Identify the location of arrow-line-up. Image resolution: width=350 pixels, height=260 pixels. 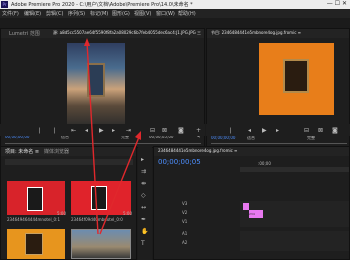
(92, 138).